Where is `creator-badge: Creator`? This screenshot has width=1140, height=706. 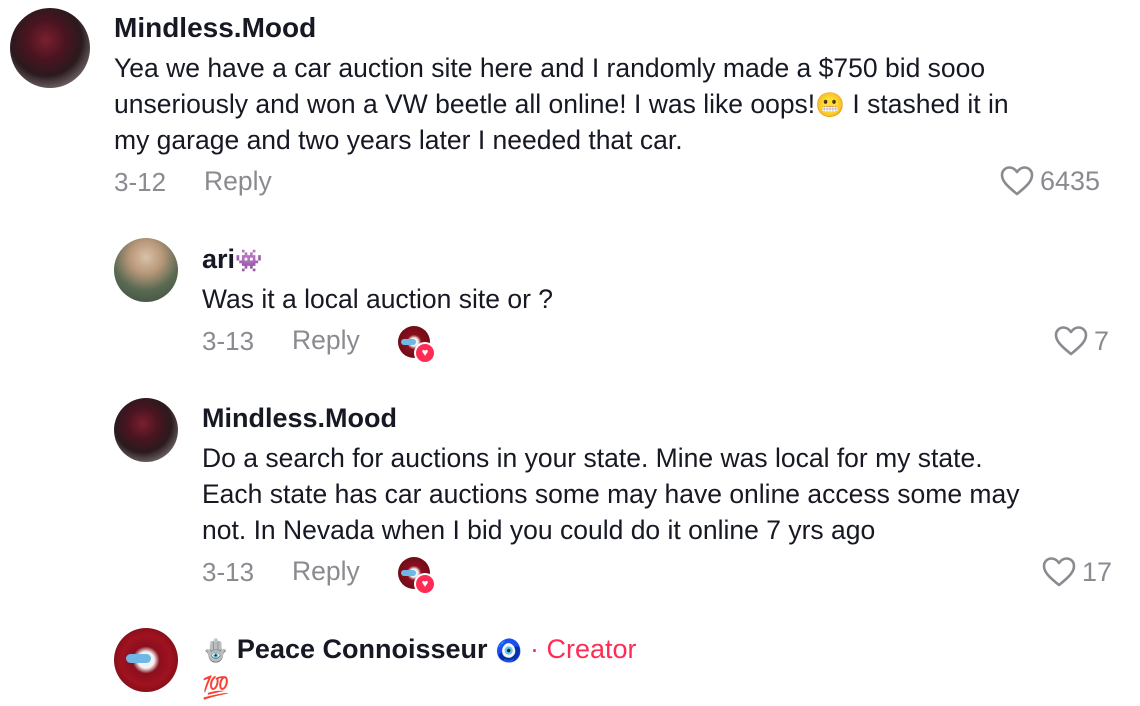 creator-badge: Creator is located at coordinates (591, 649).